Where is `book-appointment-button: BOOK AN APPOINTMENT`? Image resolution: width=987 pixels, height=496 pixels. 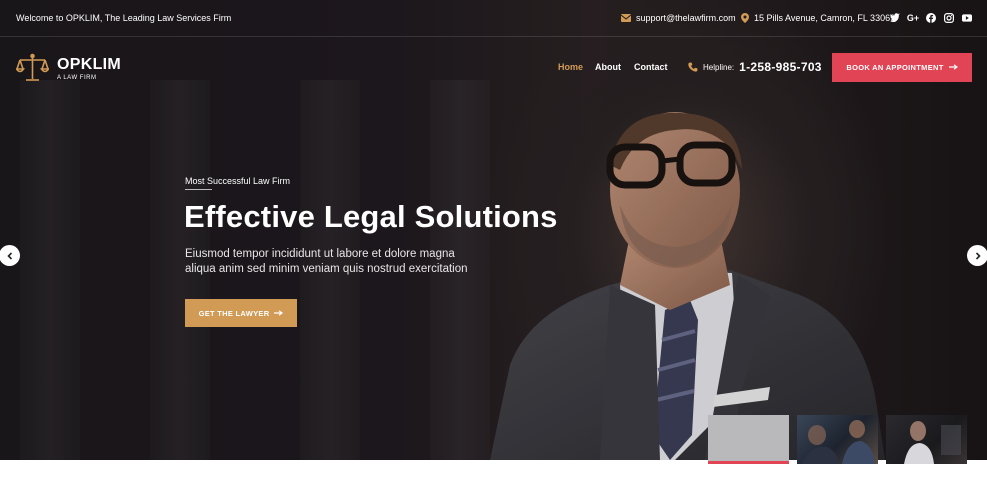
book-appointment-button: BOOK AN APPOINTMENT is located at coordinates (902, 67).